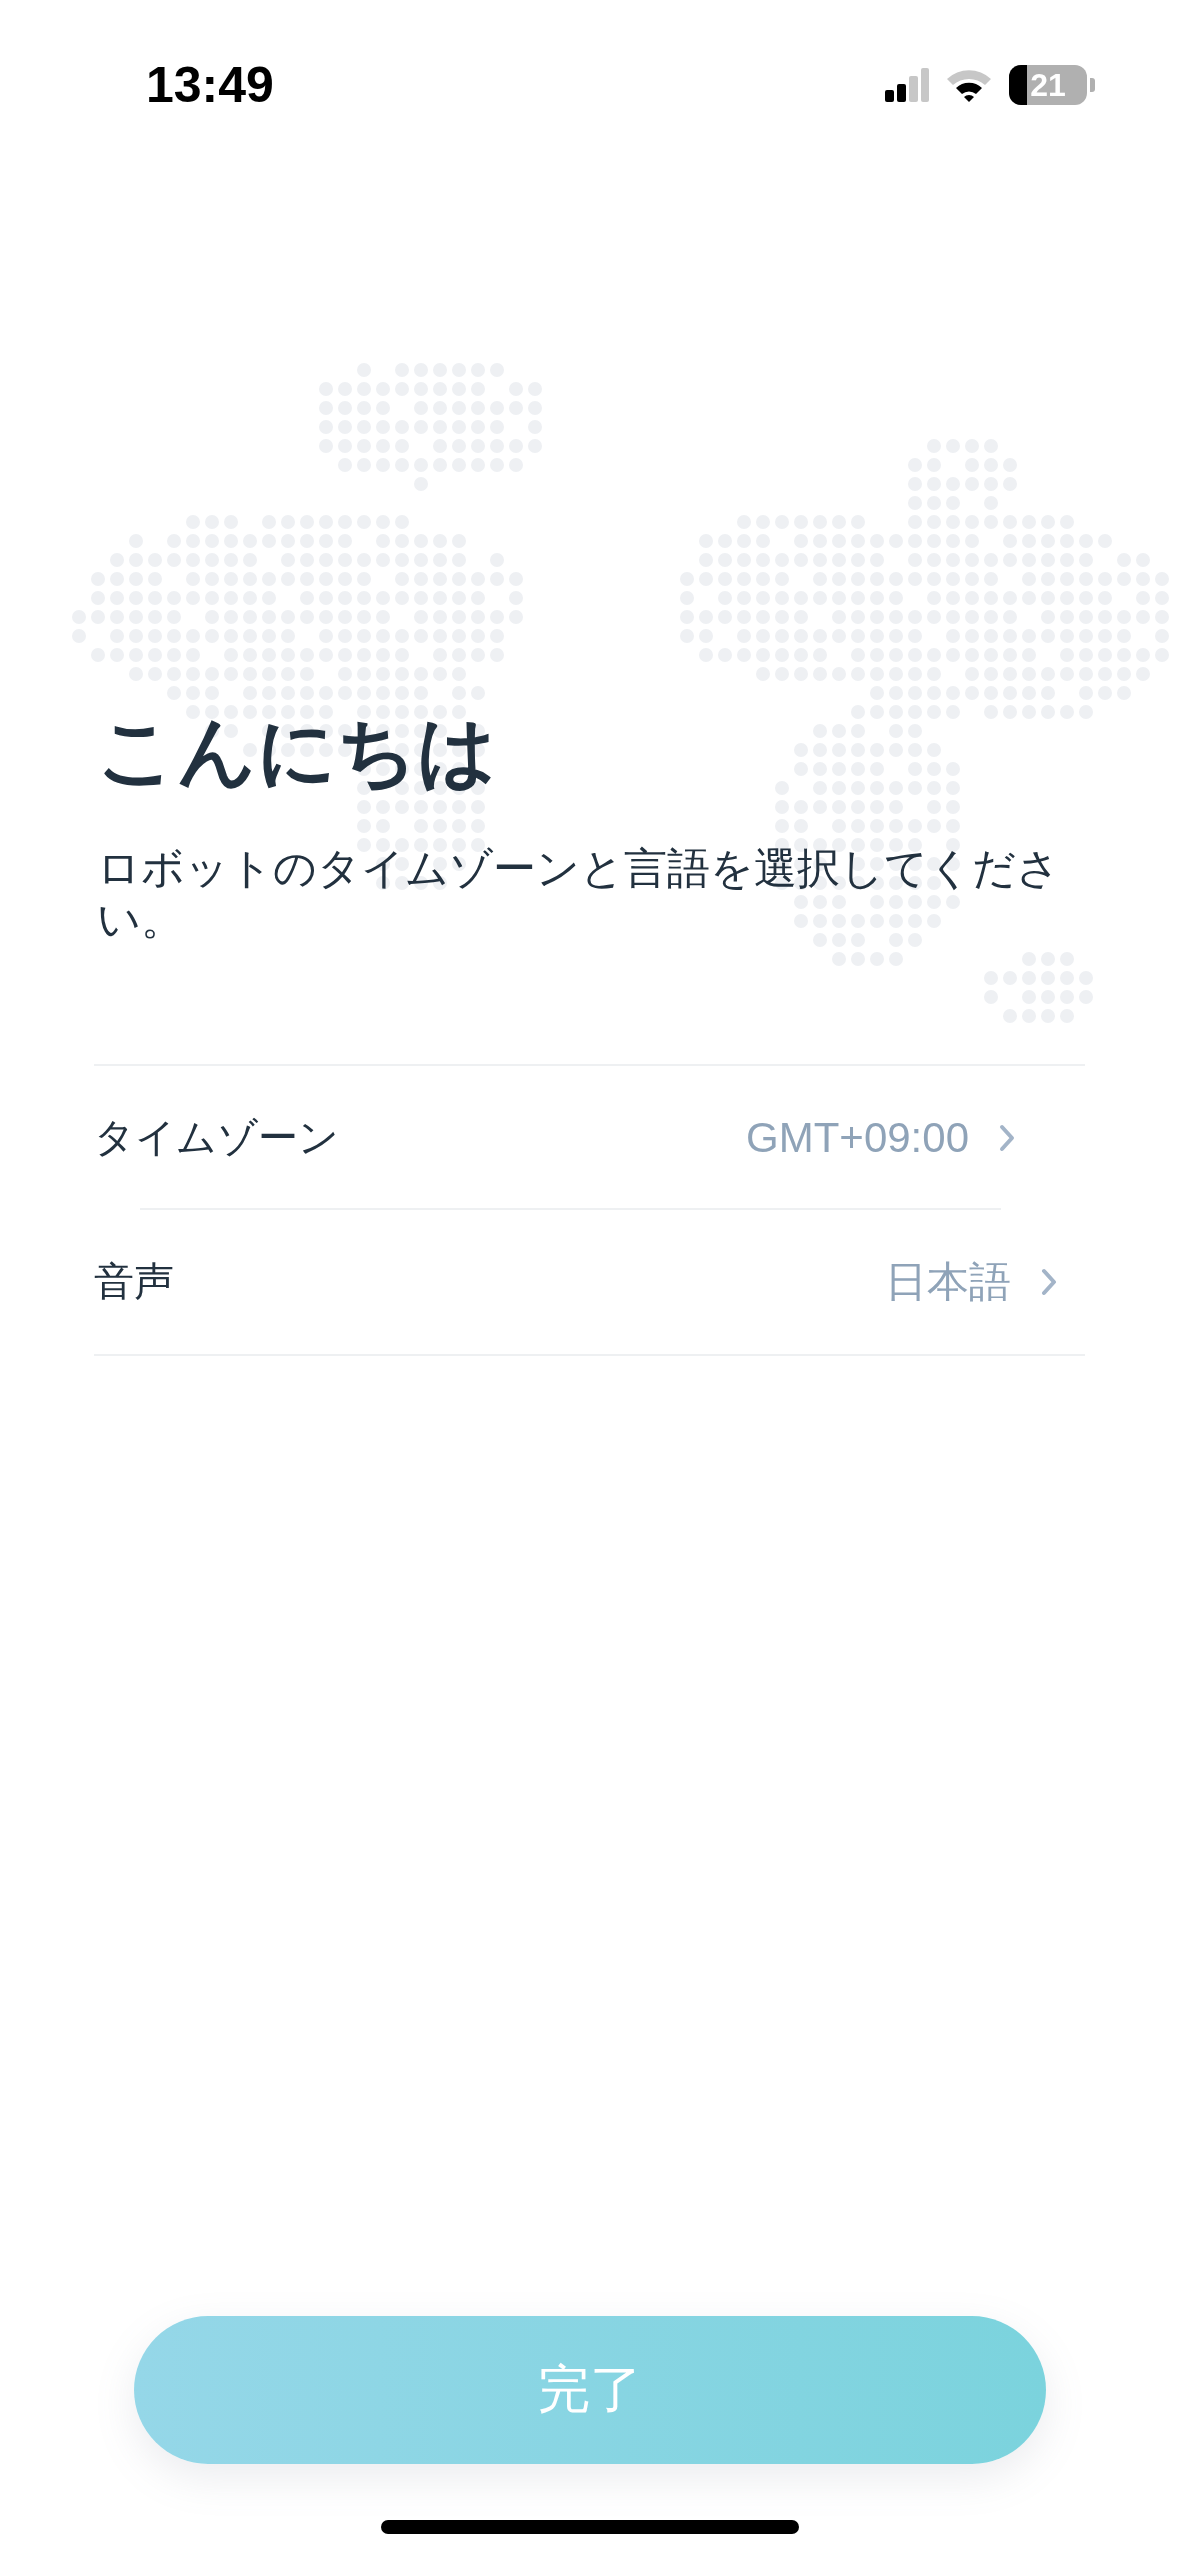 The width and height of the screenshot is (1179, 2556). What do you see at coordinates (907, 85) in the screenshot?
I see `signal-icon` at bounding box center [907, 85].